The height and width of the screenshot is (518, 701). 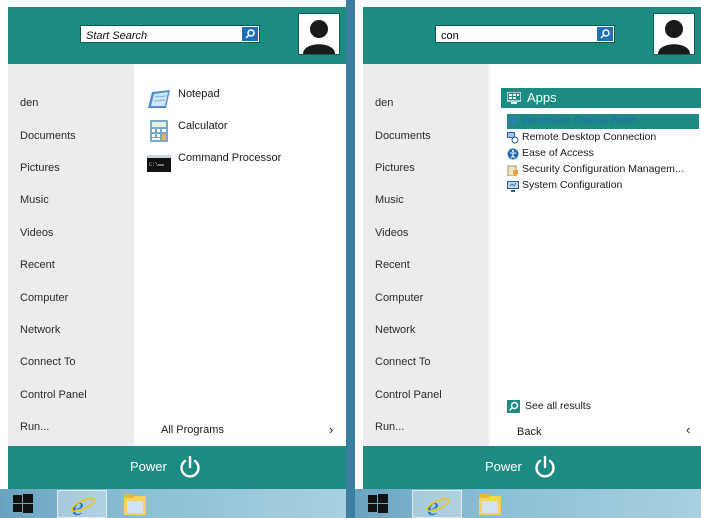 I want to click on ease-of-access-icon, so click(x=513, y=154).